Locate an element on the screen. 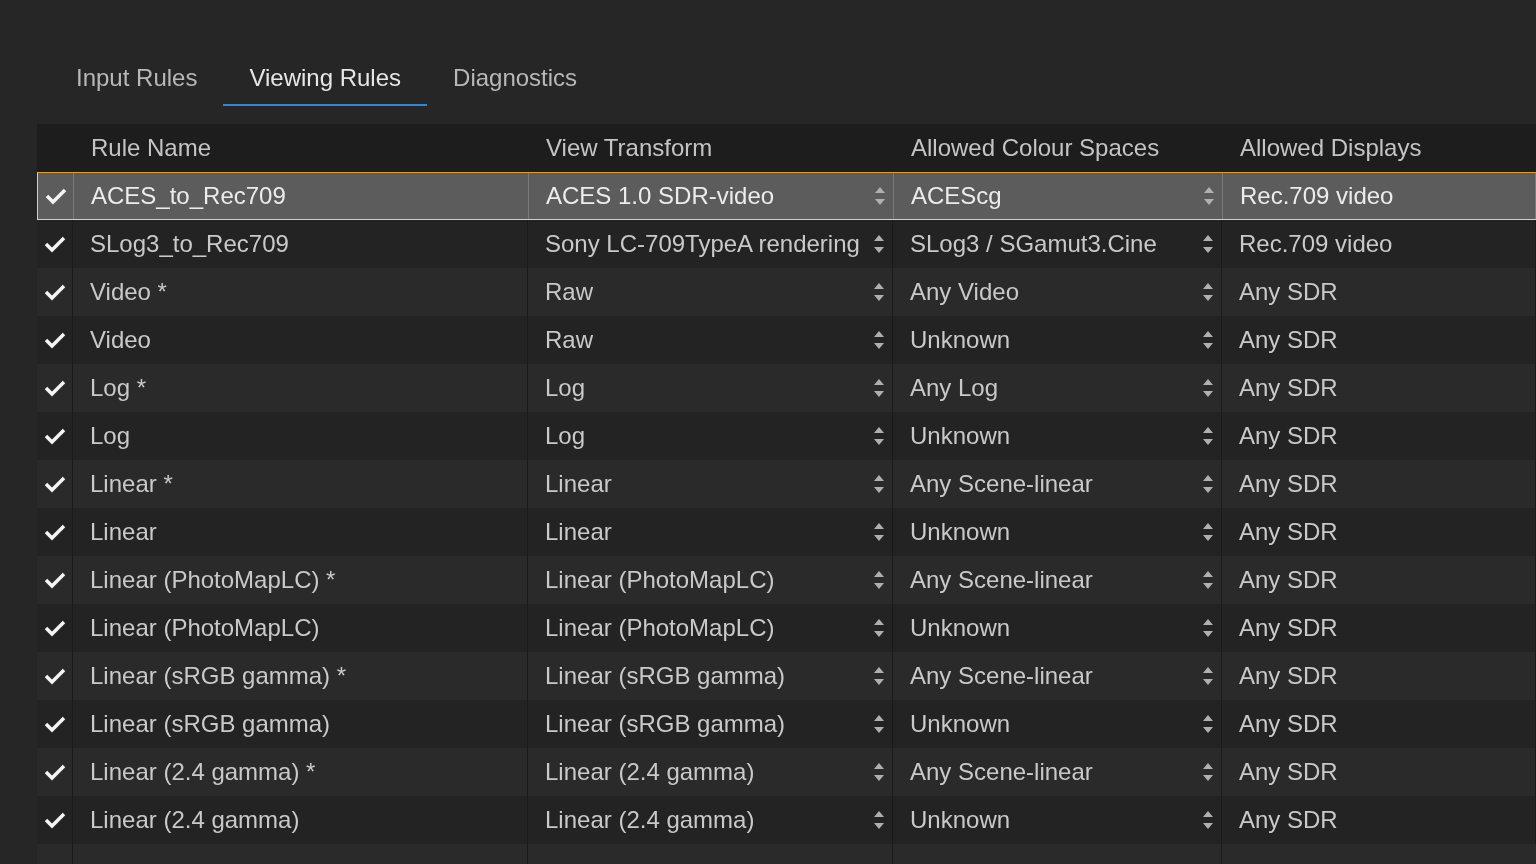  table-row: Linear (PhotoMapLC) * Linear (PhotoMapLC) Any Scene-linear Any SDR is located at coordinates (786, 580).